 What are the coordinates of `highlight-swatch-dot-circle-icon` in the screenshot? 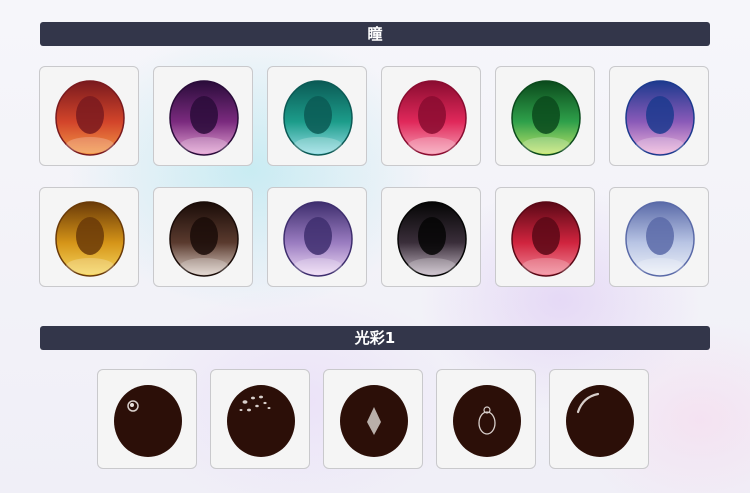 It's located at (148, 421).